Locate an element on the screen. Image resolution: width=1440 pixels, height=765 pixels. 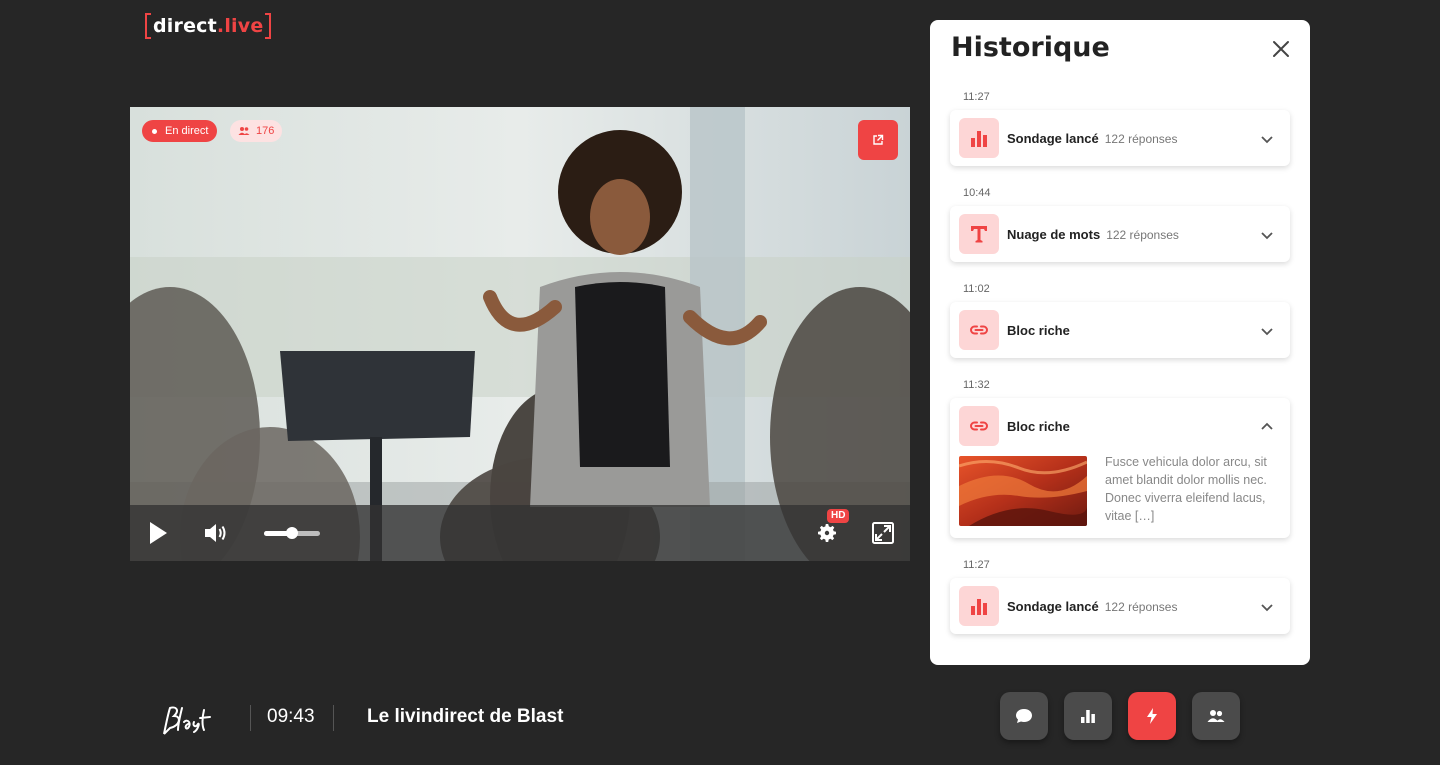
chevron-up-icon is located at coordinates (1267, 427).